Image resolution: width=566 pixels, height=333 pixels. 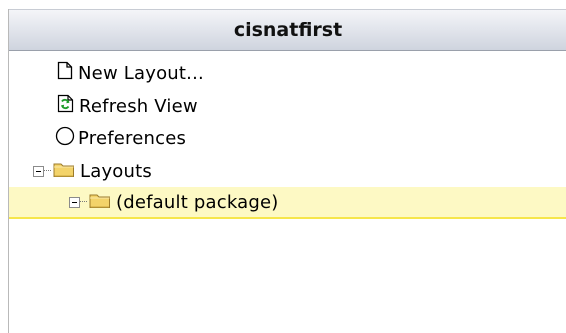 I want to click on tree-item-label: Preferences, so click(x=132, y=138).